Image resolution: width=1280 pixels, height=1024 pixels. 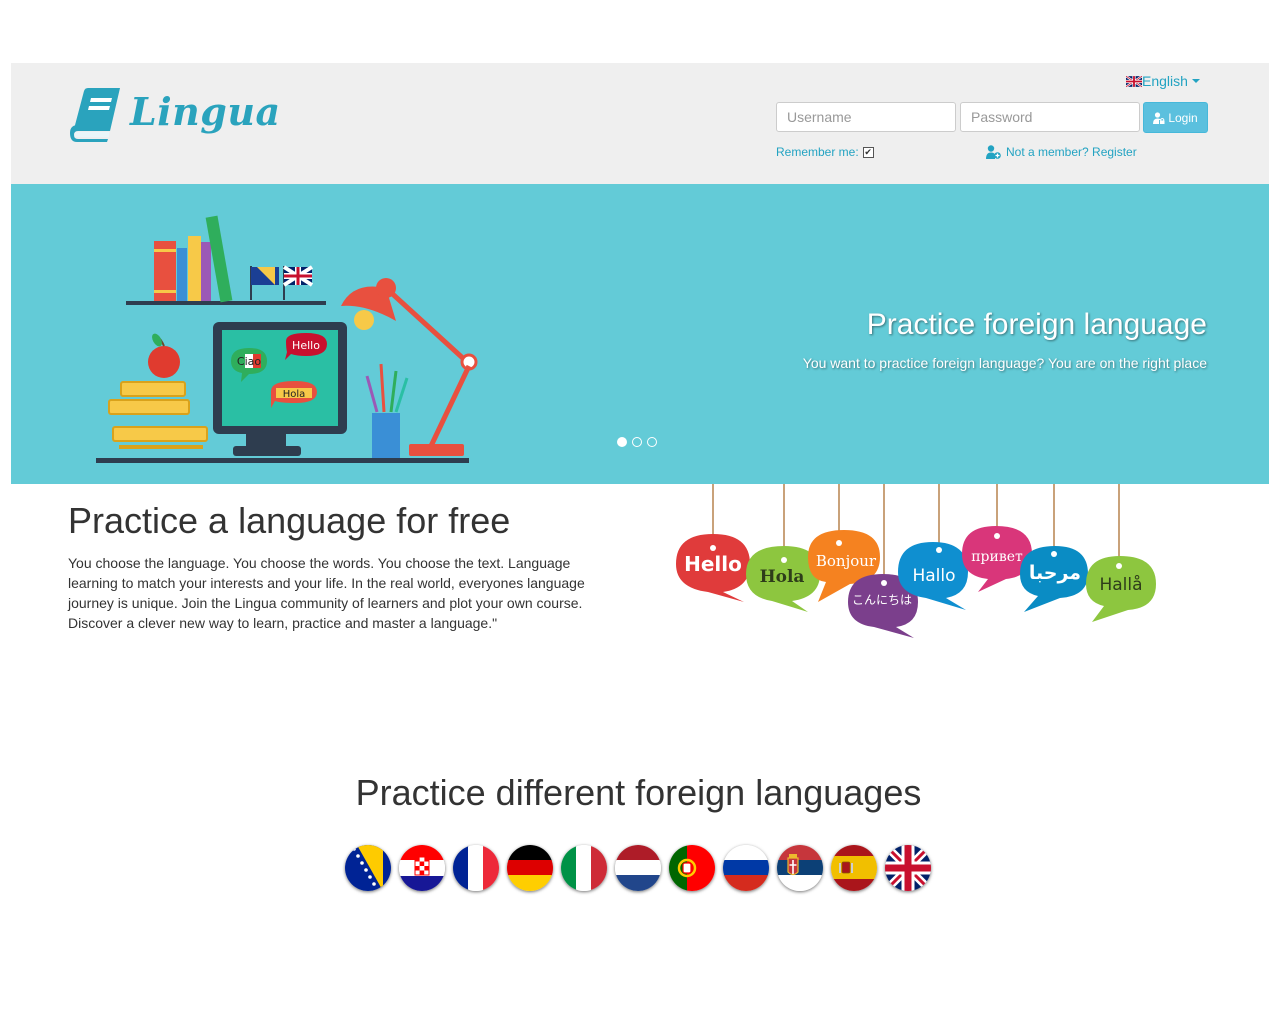 I want to click on language-dropdown: English, so click(x=1163, y=81).